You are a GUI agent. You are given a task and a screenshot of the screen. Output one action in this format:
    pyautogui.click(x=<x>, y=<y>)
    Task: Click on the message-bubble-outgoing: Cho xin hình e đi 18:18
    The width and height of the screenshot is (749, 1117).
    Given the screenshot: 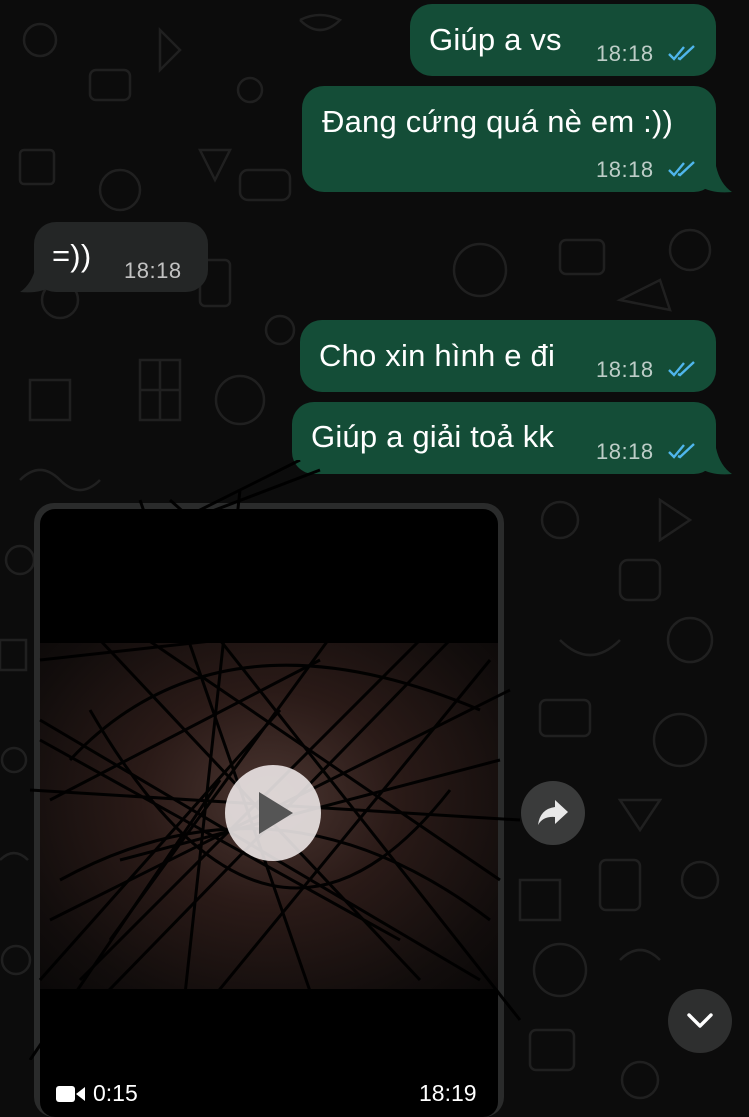 What is the action you would take?
    pyautogui.click(x=508, y=356)
    